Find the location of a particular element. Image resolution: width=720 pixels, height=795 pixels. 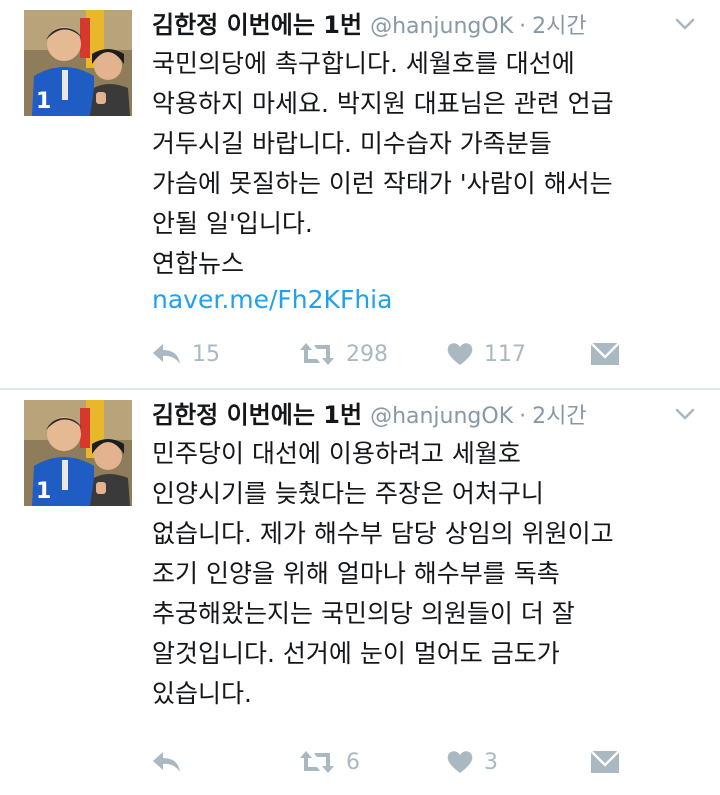

tweet-actions: 6 3 is located at coordinates (410, 762).